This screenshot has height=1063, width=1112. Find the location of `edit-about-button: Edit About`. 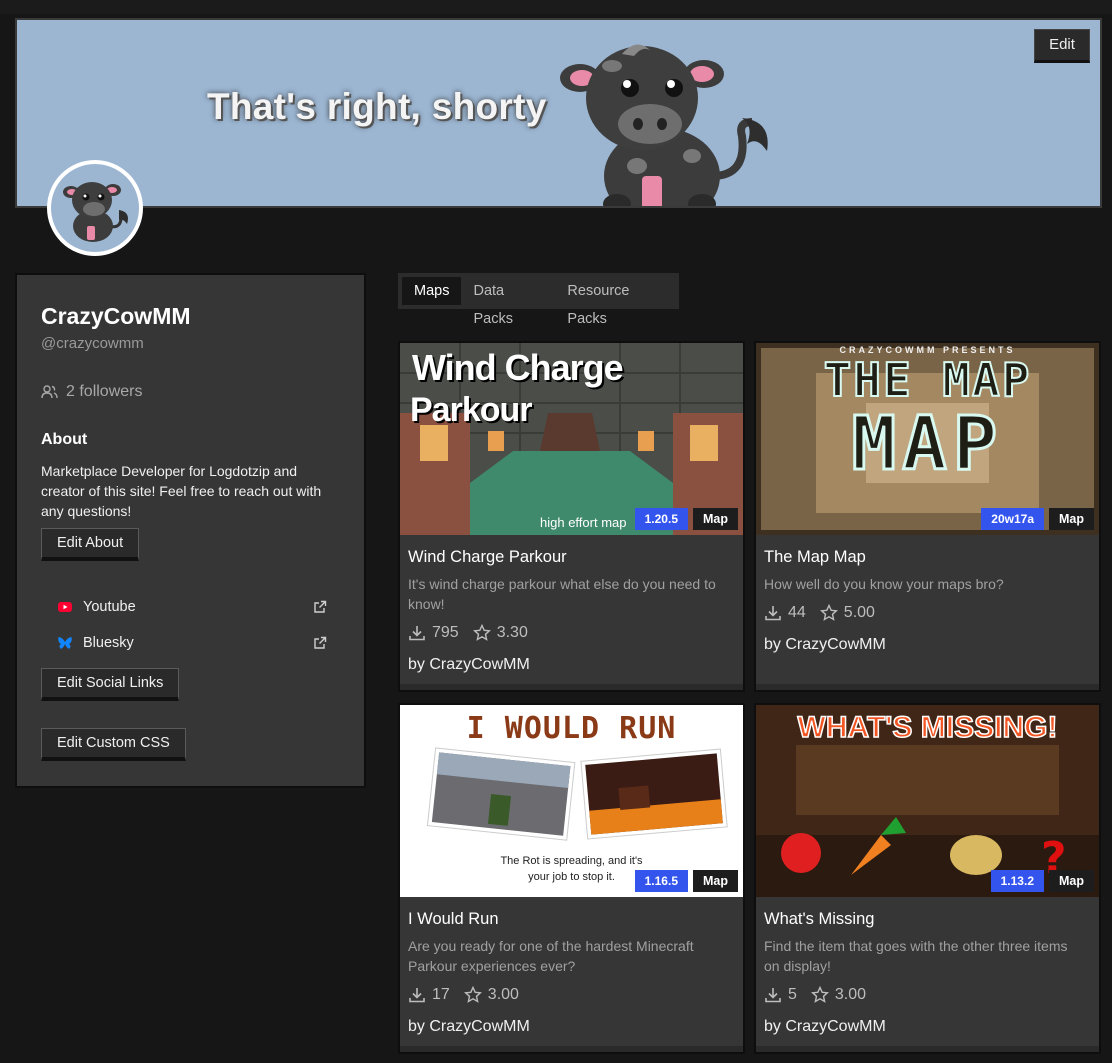

edit-about-button: Edit About is located at coordinates (90, 544).